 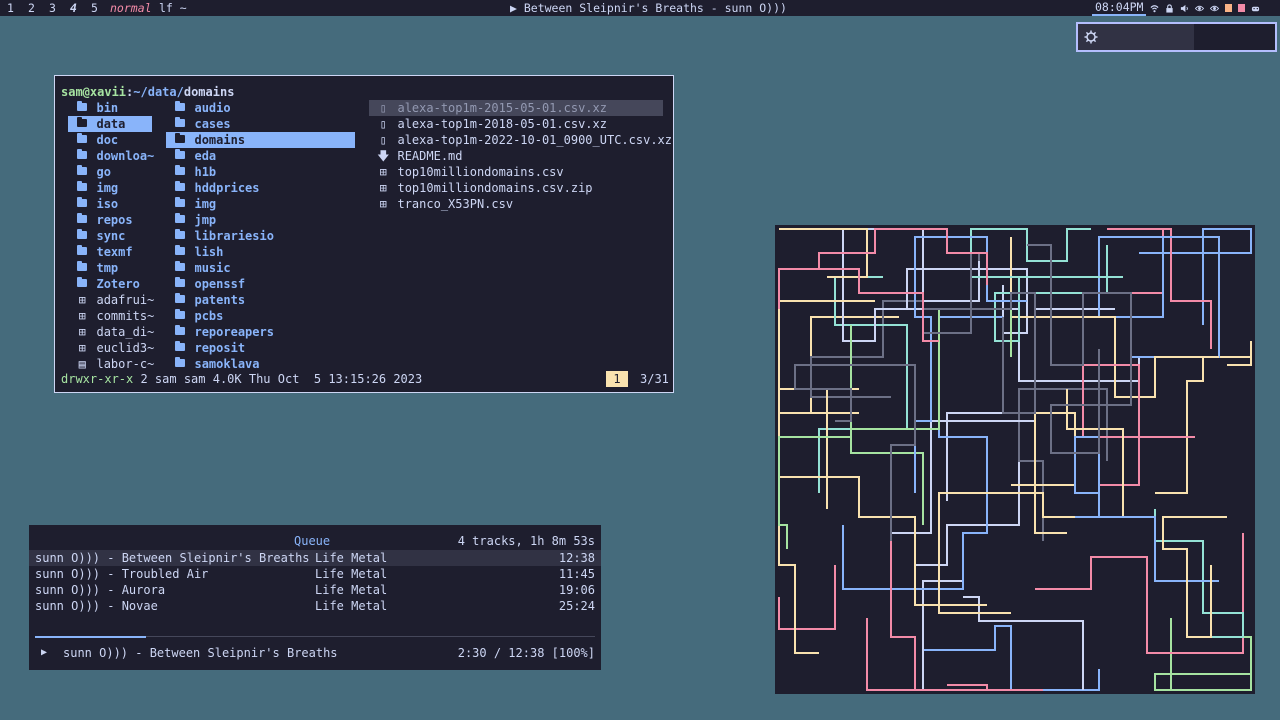 I want to click on file-entry: 🡇 README.md, so click(x=516, y=156).